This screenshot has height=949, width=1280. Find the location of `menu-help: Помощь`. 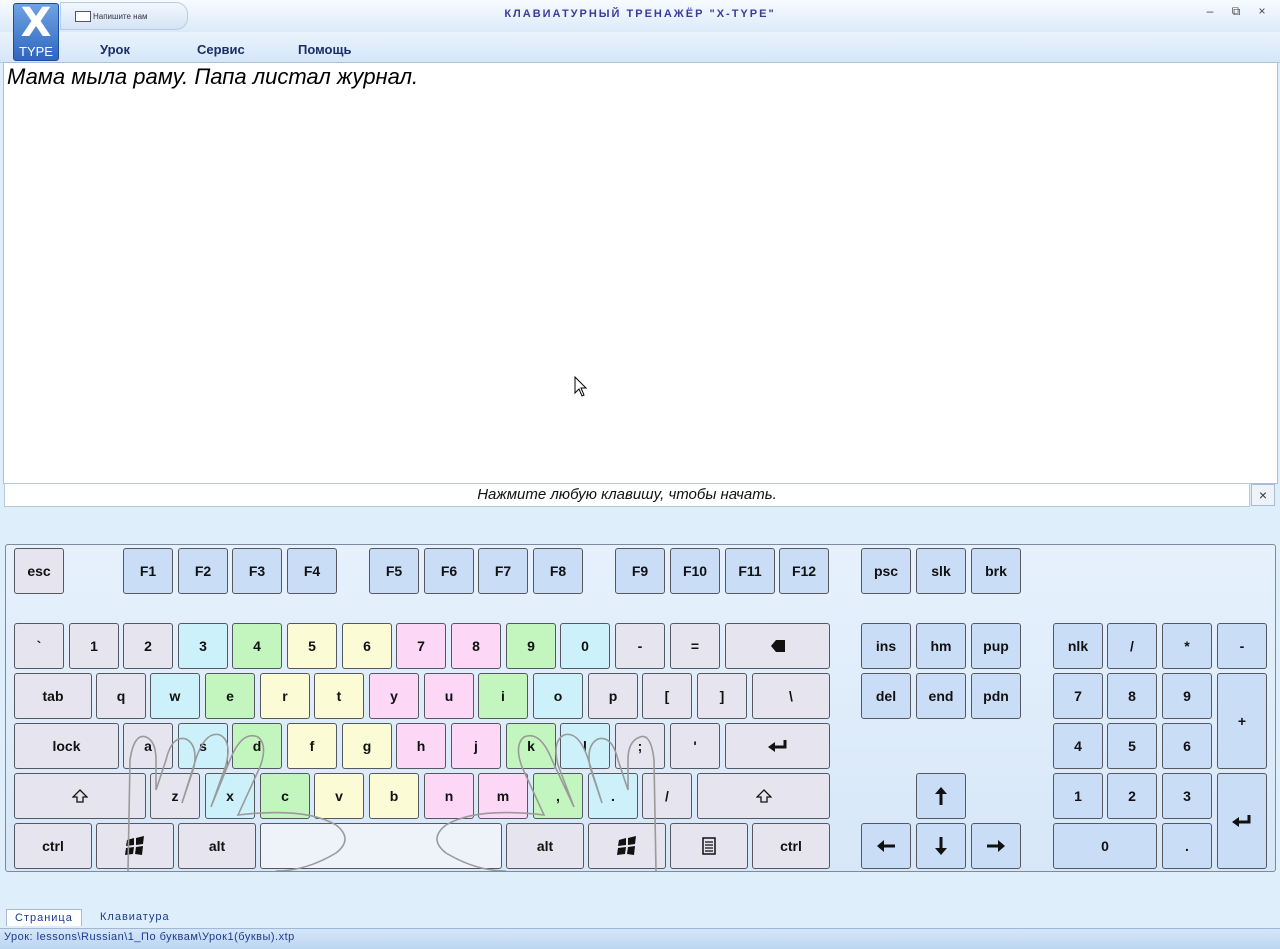

menu-help: Помощь is located at coordinates (324, 49).